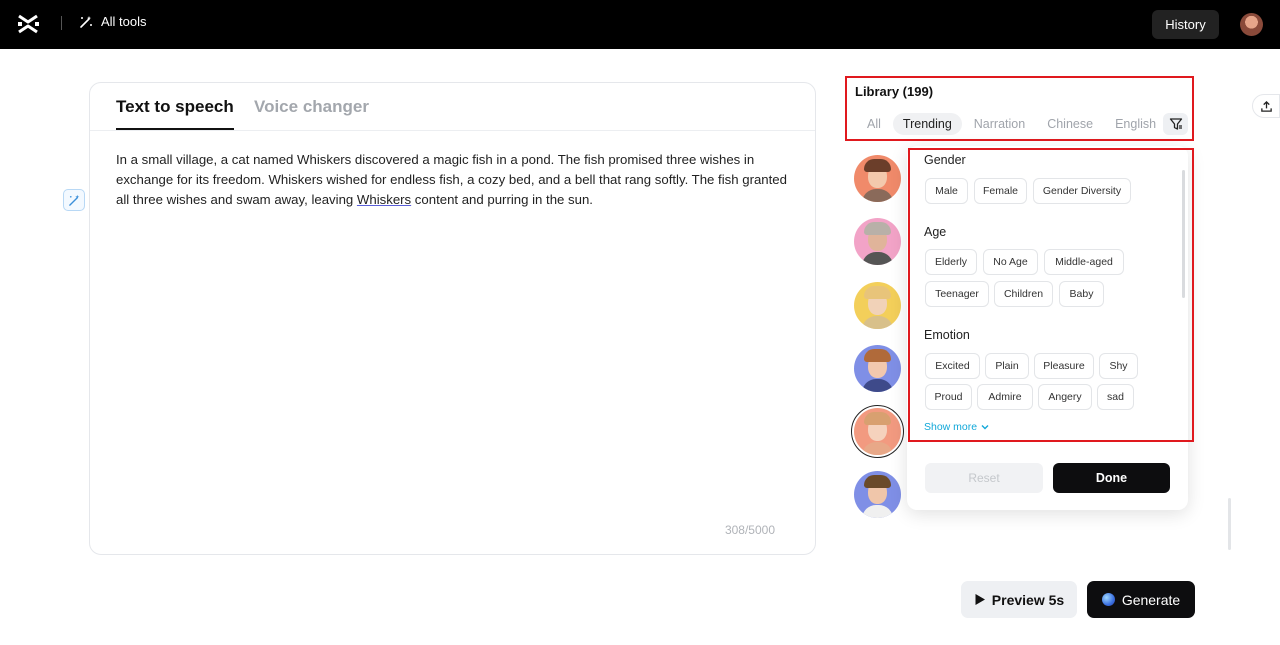  I want to click on tab-voice-changer: Voice changer, so click(311, 107).